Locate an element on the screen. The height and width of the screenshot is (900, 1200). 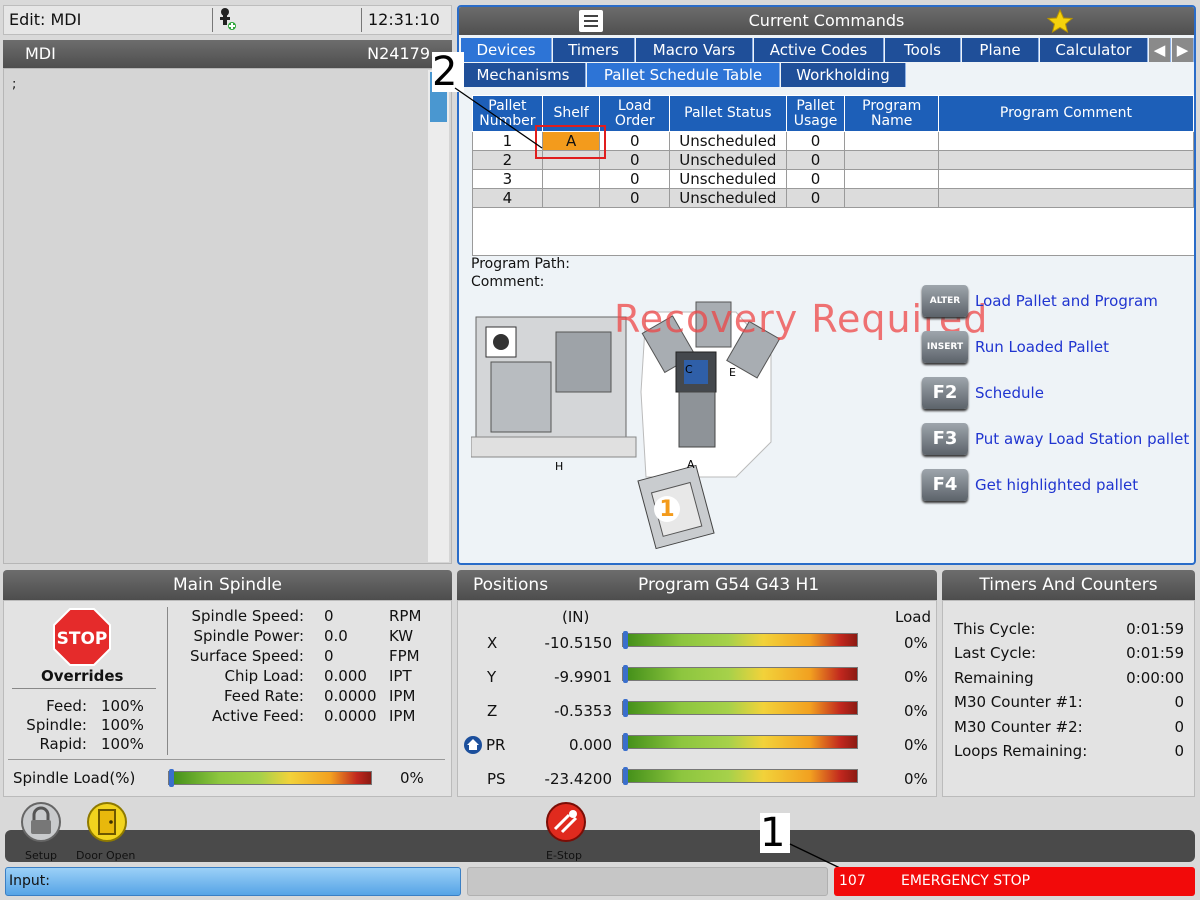
stop-sign-icon: STOP is located at coordinates (82, 639).